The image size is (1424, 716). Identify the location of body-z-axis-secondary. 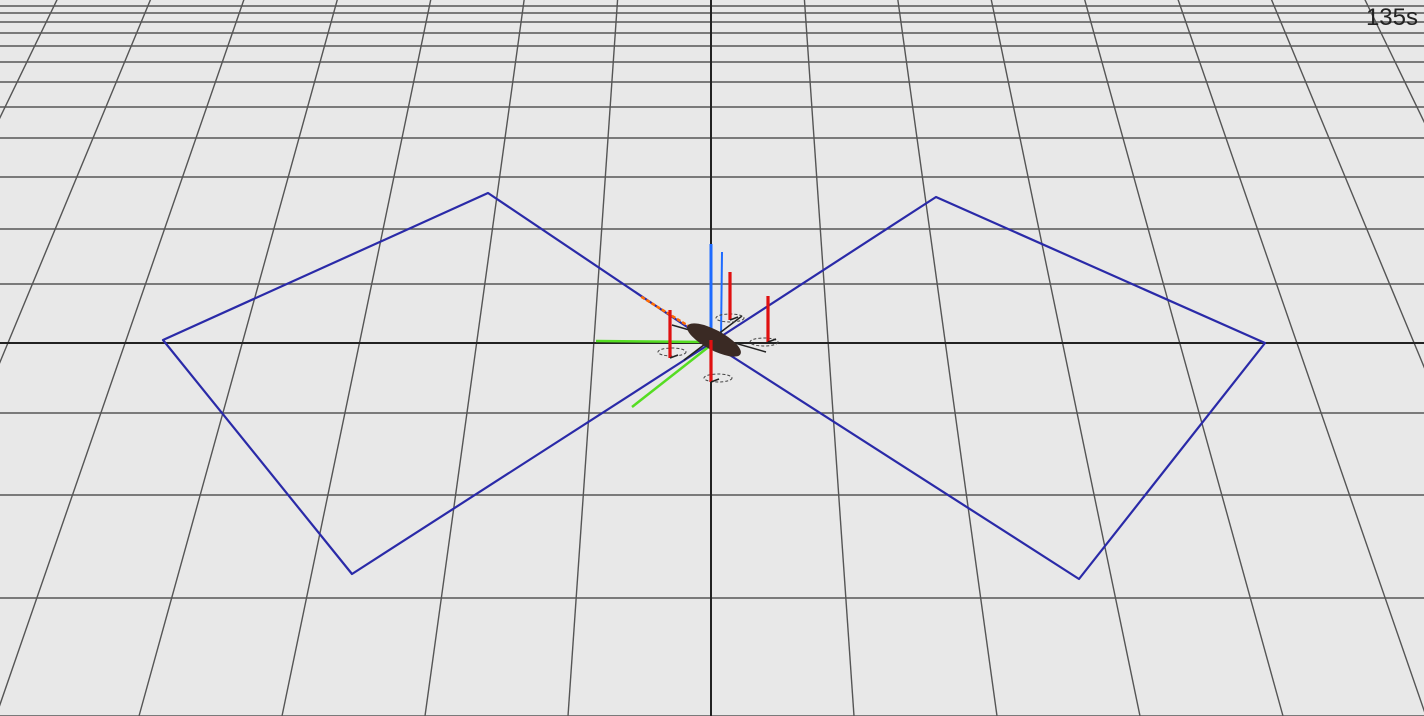
(721, 295).